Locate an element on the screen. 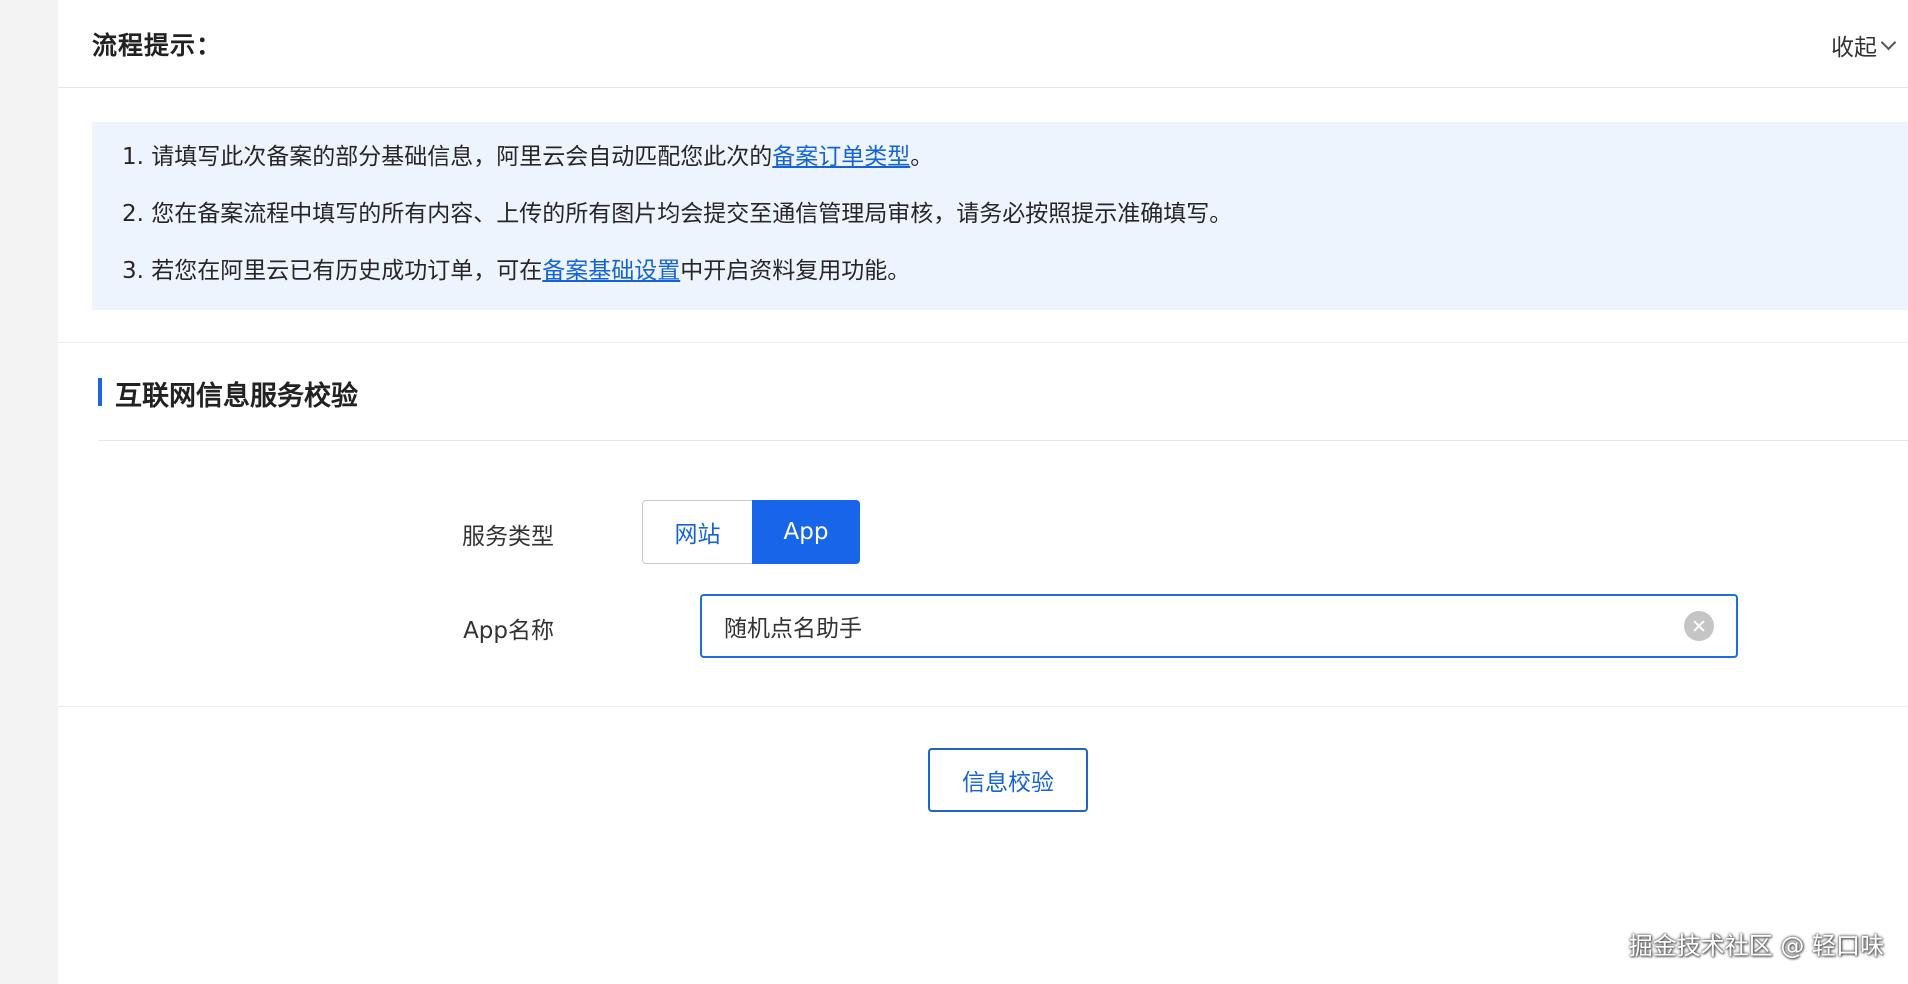 Image resolution: width=1908 pixels, height=984 pixels. tip-item-1: 1. 请填写此次备案的部分基础信息，阿里云会自动匹配您此次的备案订单类型。 is located at coordinates (527, 157).